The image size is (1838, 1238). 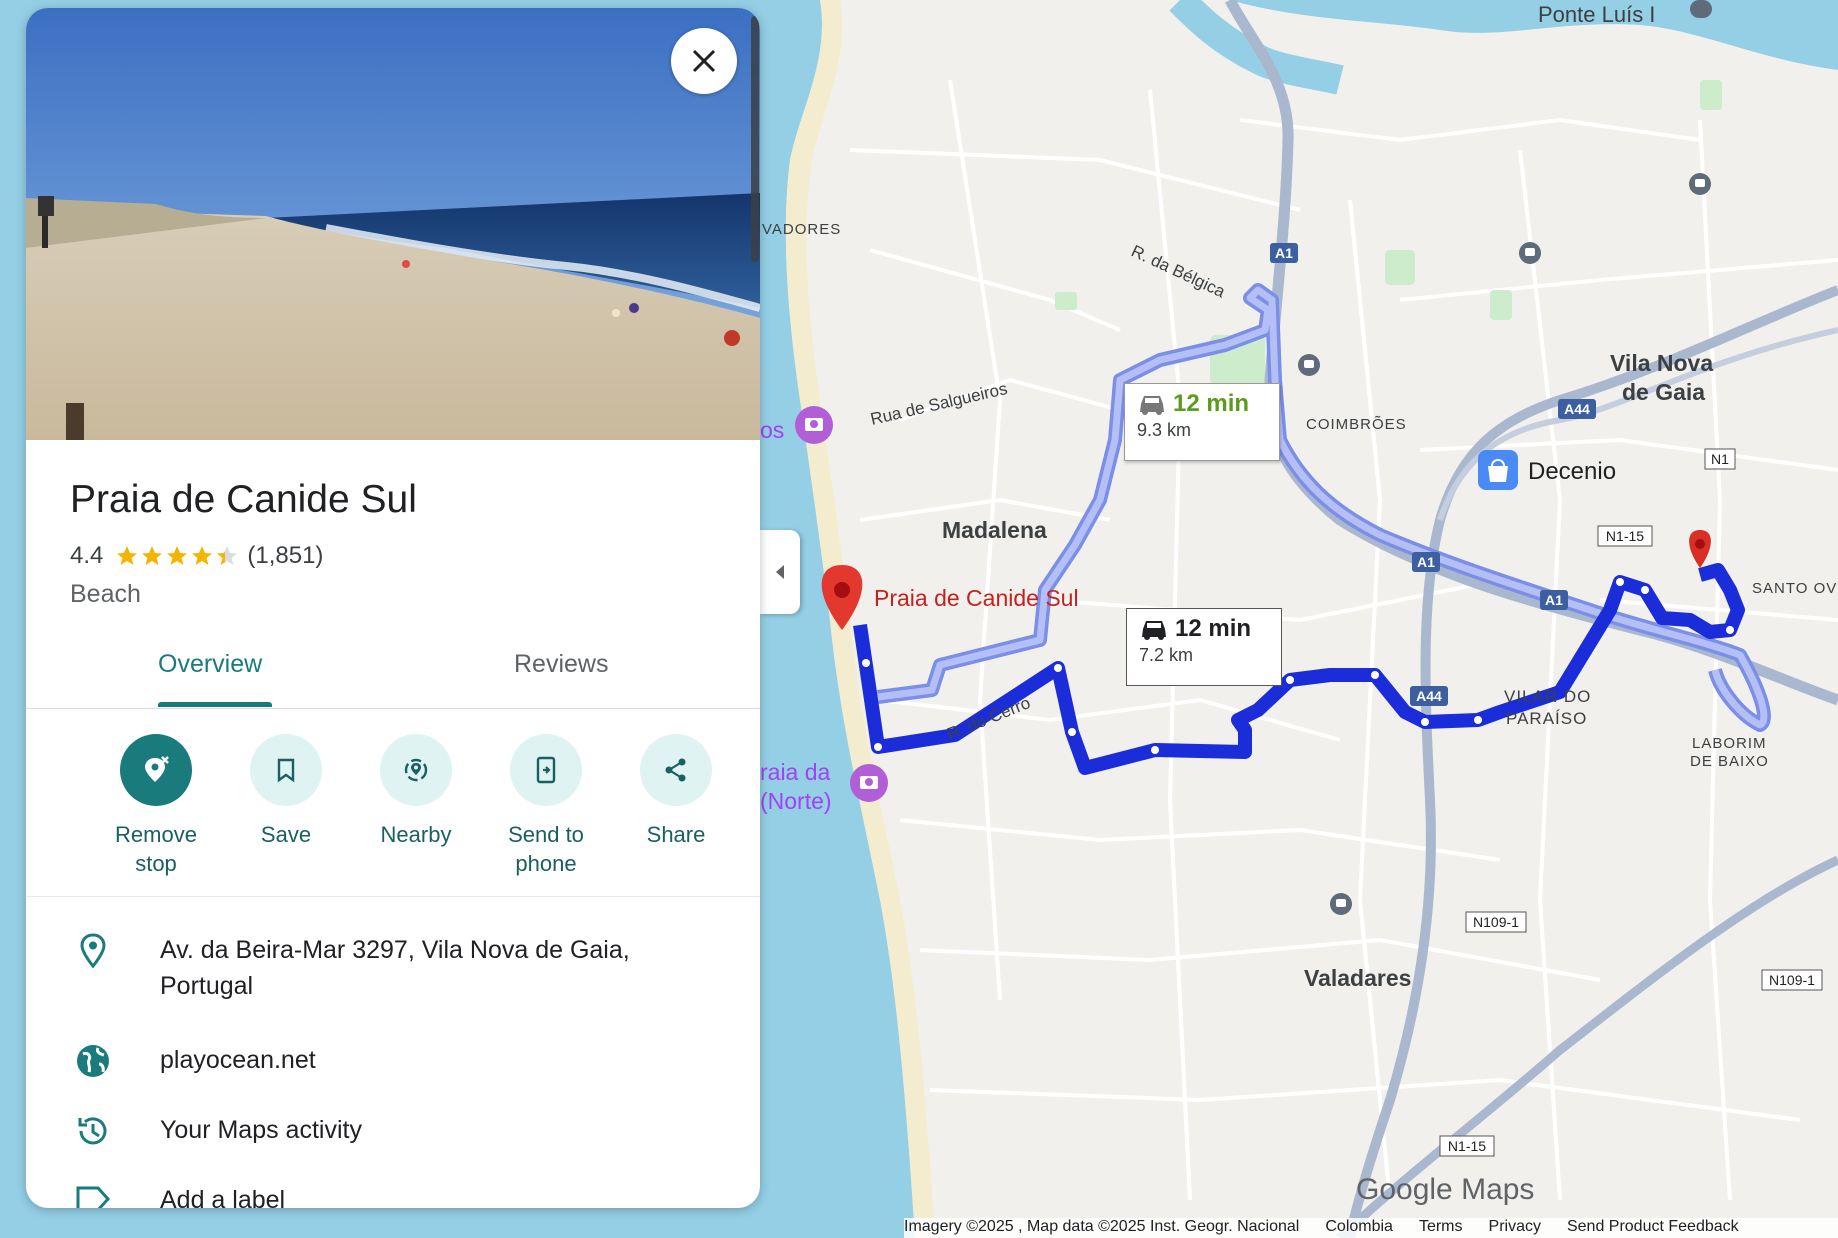 I want to click on road-shield-a44-top: A44, so click(x=1577, y=409).